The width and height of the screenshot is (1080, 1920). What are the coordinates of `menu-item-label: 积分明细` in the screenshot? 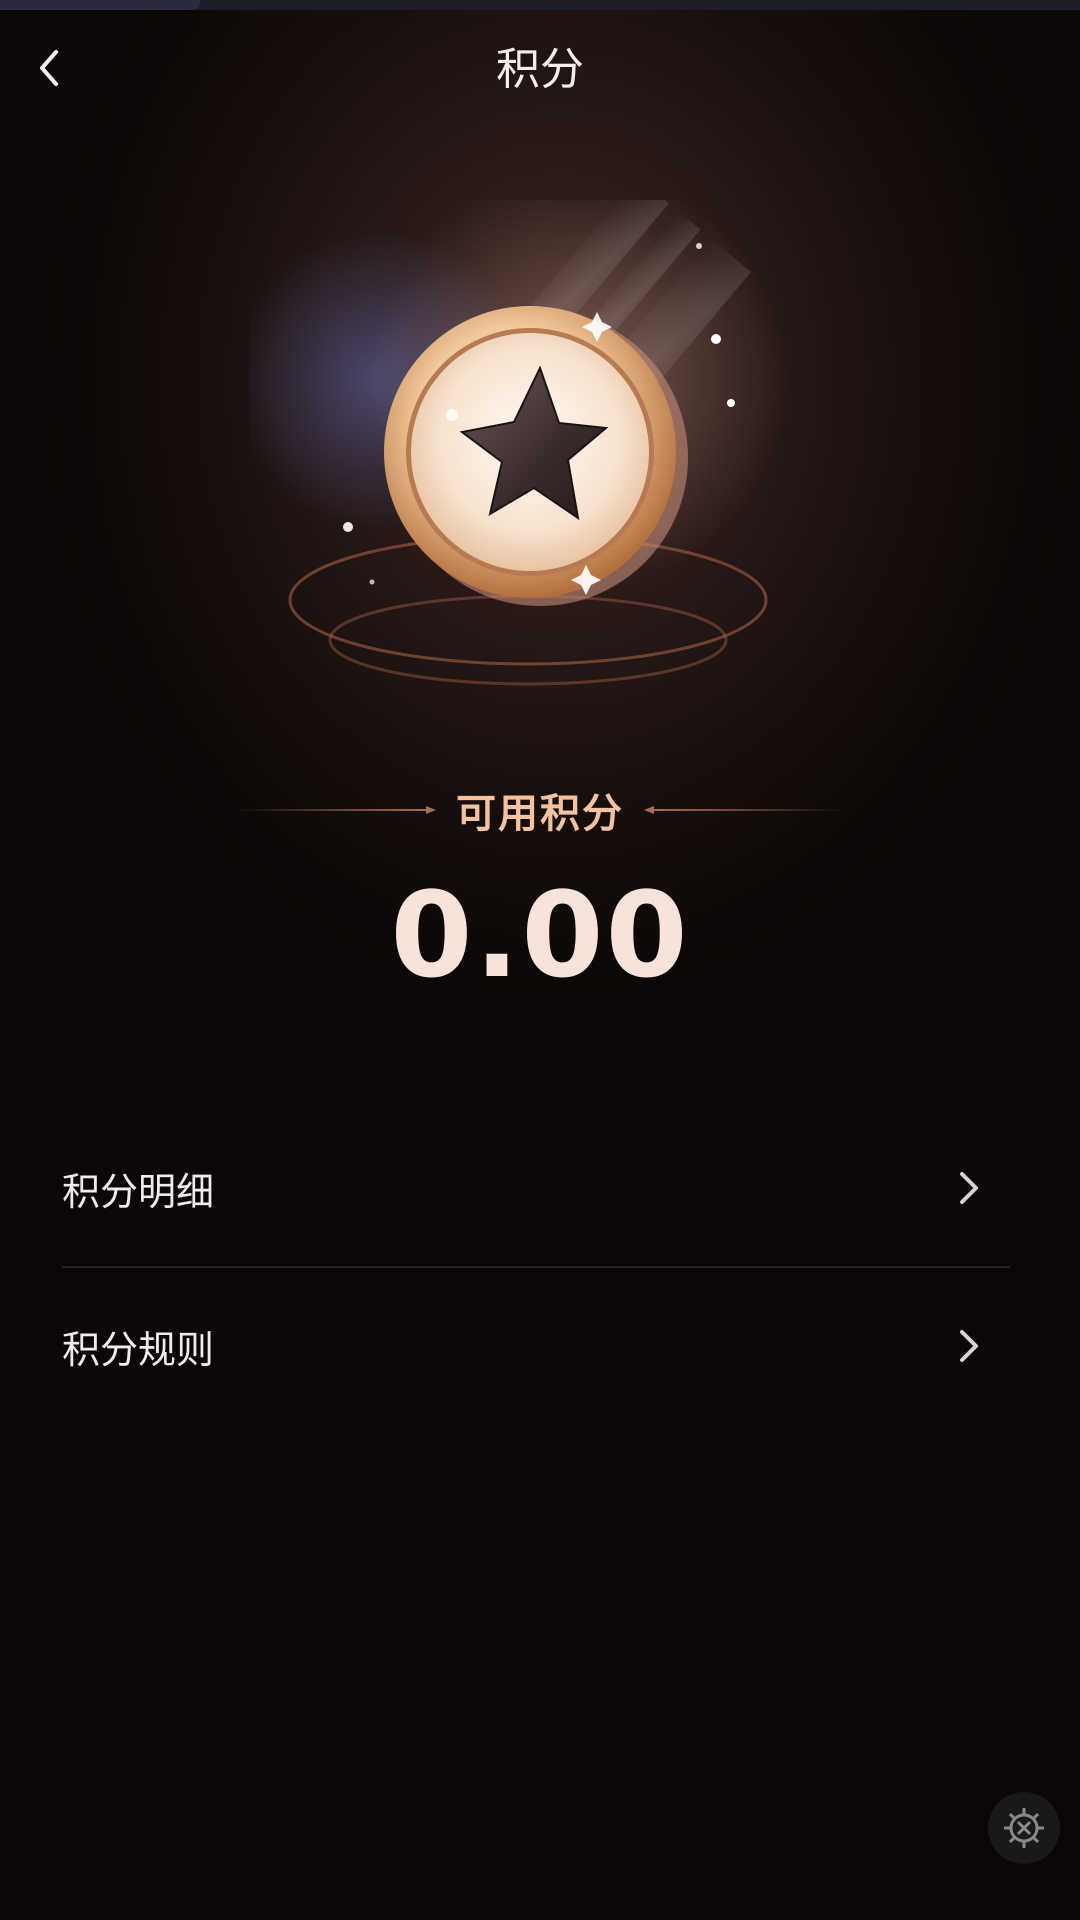 It's located at (138, 1191).